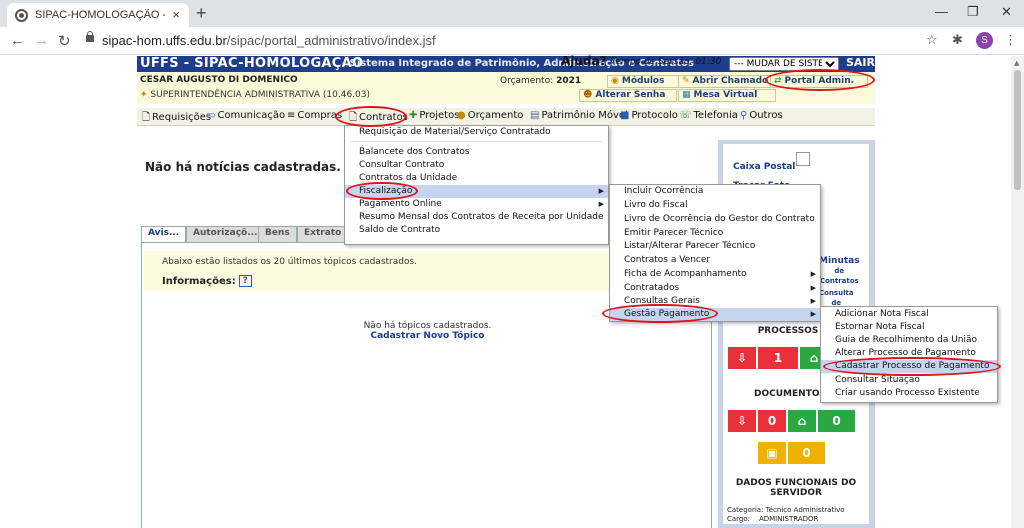 This screenshot has width=1024, height=528. I want to click on orcamento-year: Orçamento: 2021, so click(541, 81).